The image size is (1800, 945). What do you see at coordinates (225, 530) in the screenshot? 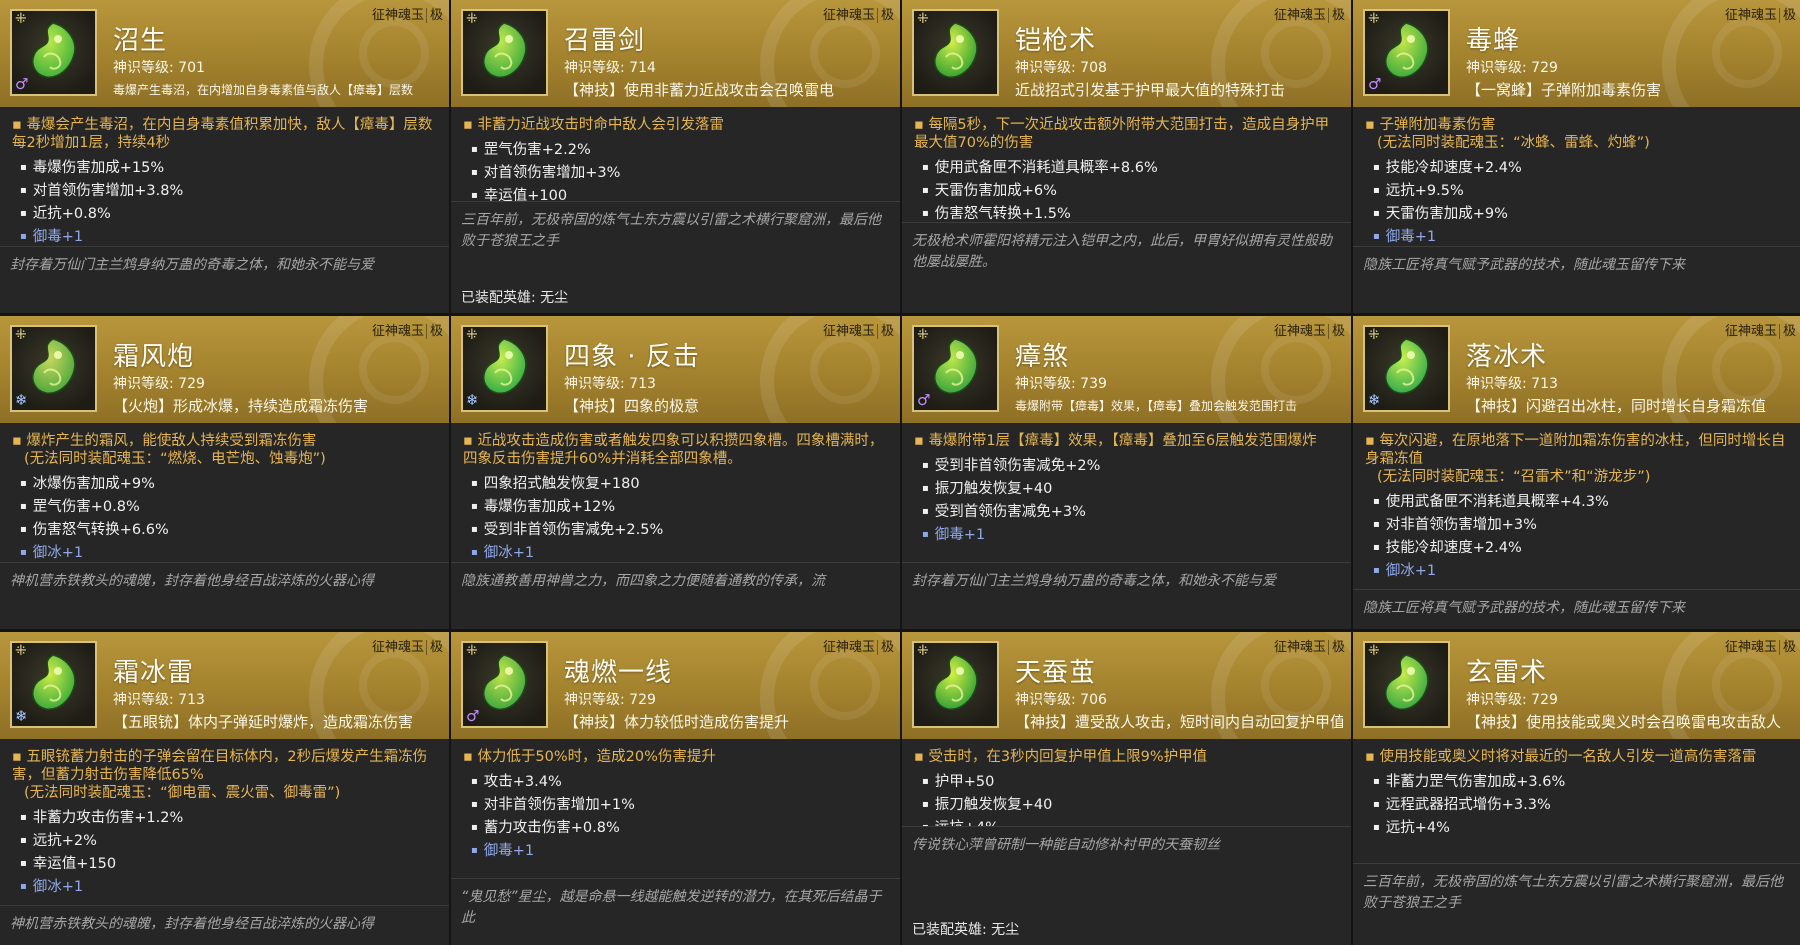
I see `stat-line: 伤害怒气转换+6.6%` at bounding box center [225, 530].